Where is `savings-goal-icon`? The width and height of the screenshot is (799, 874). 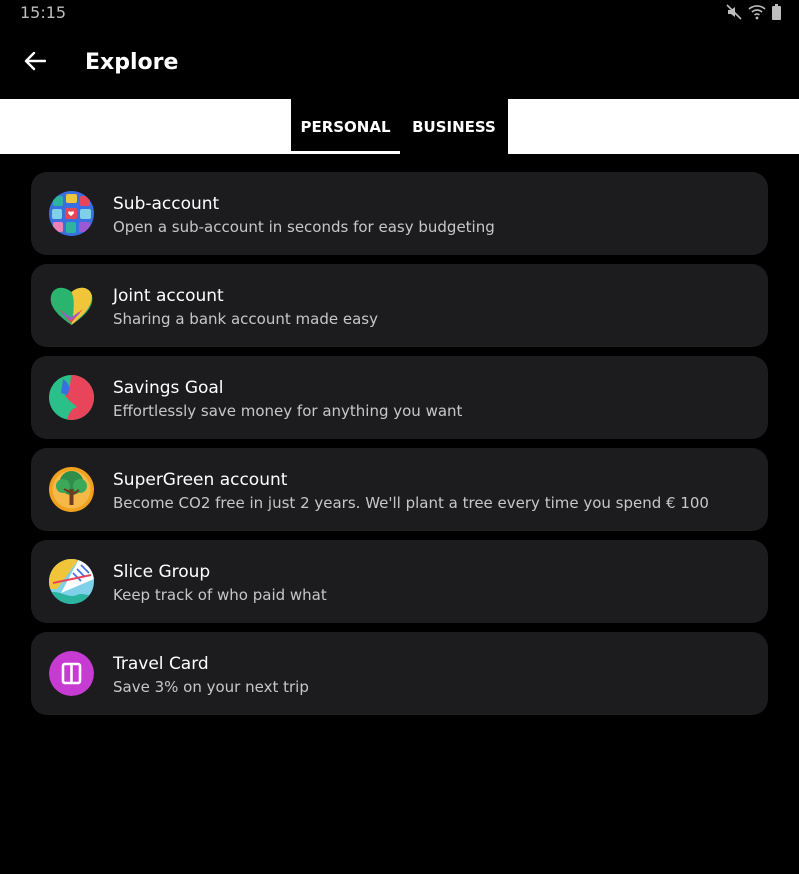
savings-goal-icon is located at coordinates (71, 397).